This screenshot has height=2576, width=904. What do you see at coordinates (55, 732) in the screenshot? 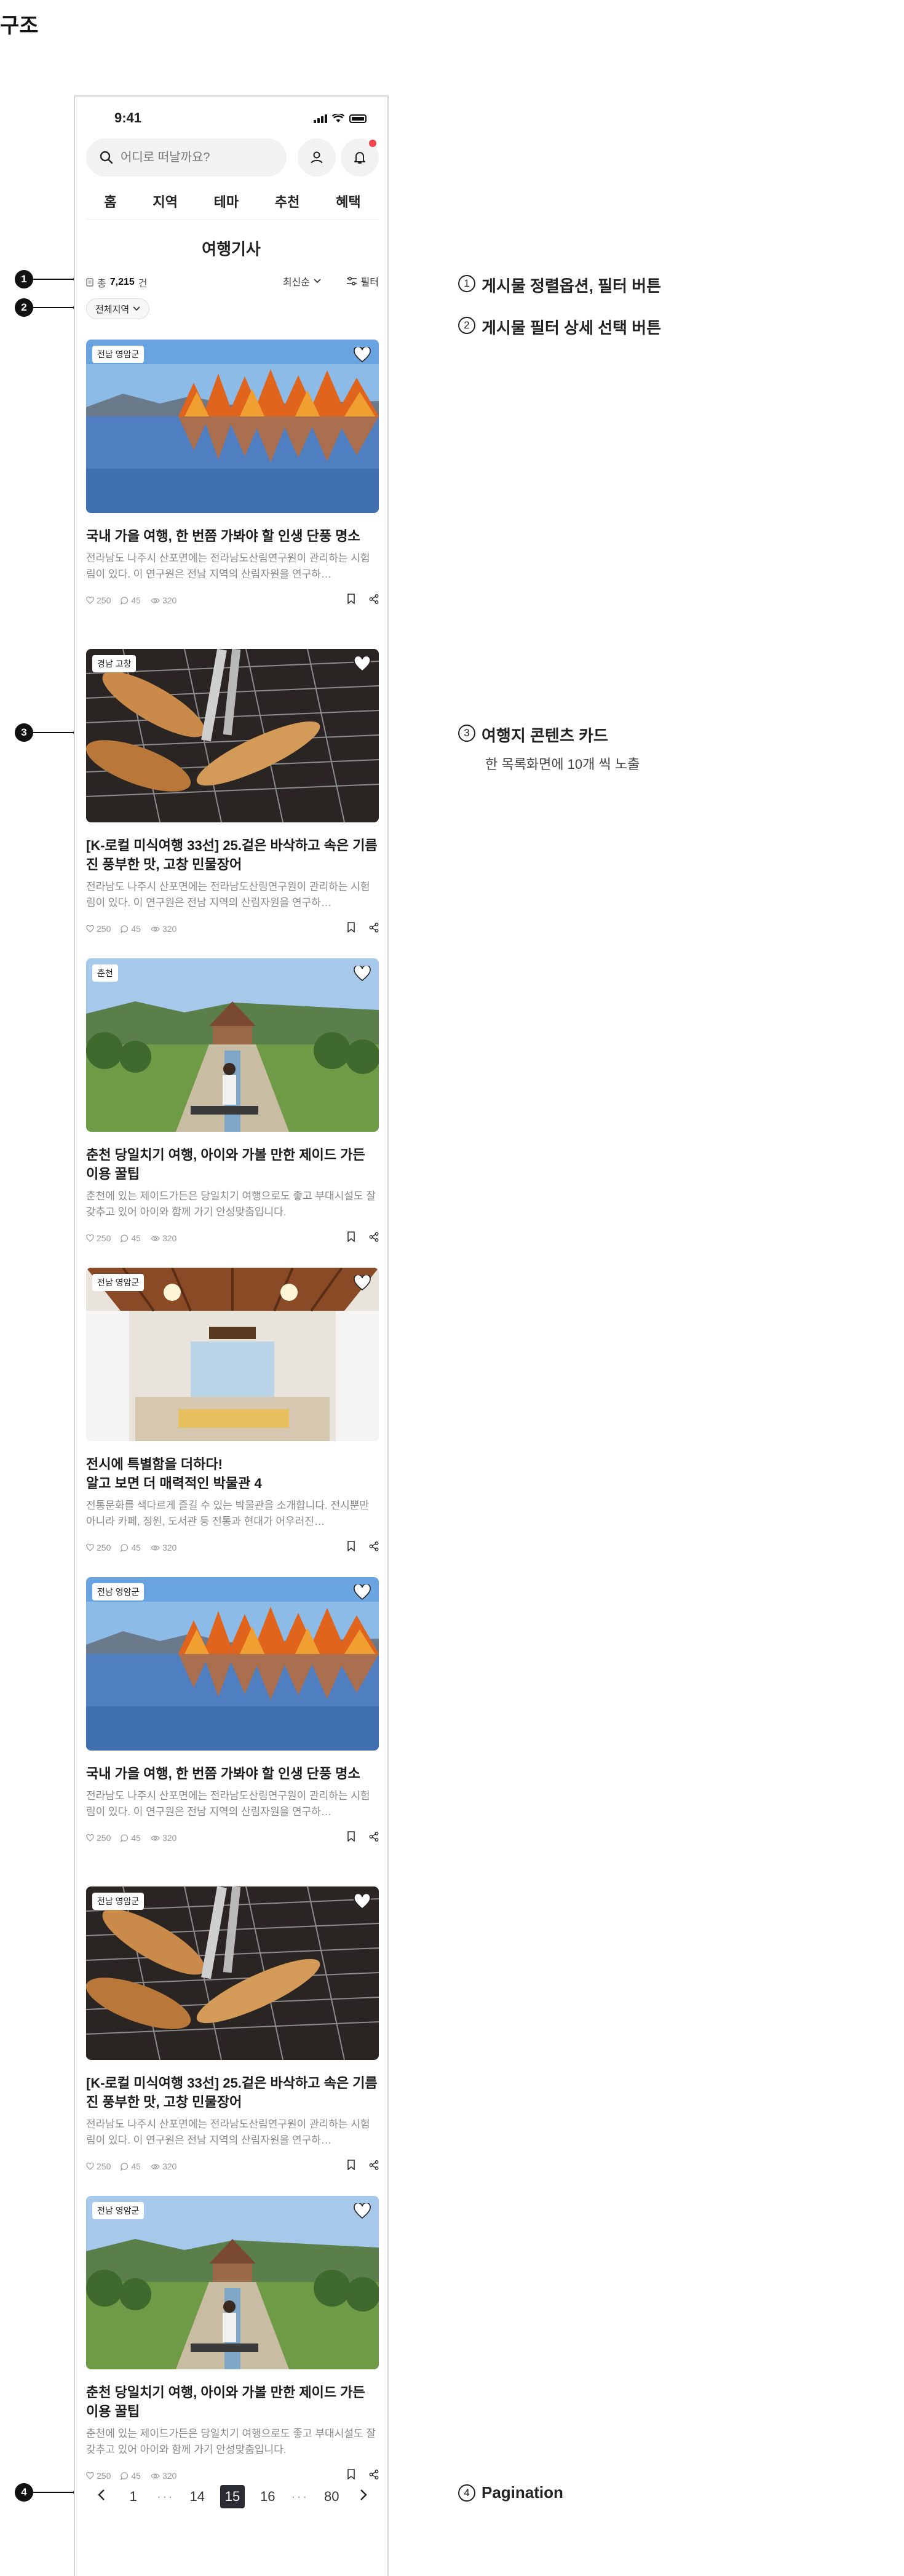
I see `marker-3-line` at bounding box center [55, 732].